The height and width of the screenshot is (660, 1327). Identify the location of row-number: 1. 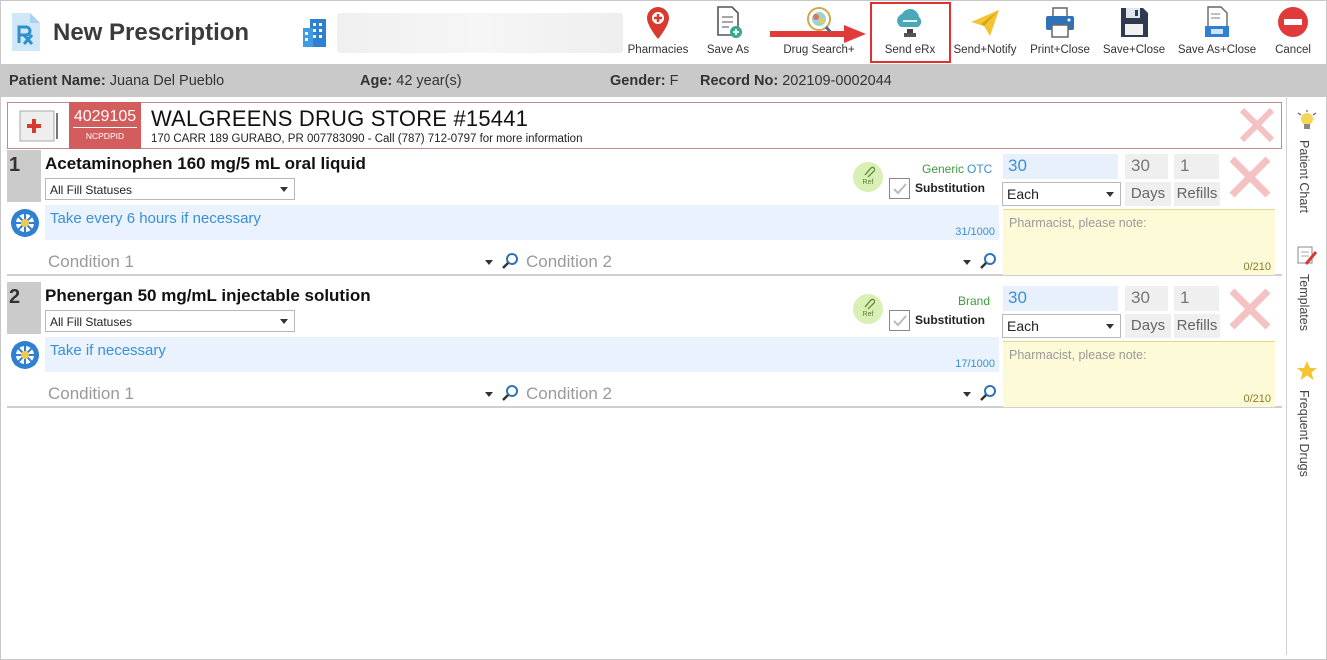
(24, 176).